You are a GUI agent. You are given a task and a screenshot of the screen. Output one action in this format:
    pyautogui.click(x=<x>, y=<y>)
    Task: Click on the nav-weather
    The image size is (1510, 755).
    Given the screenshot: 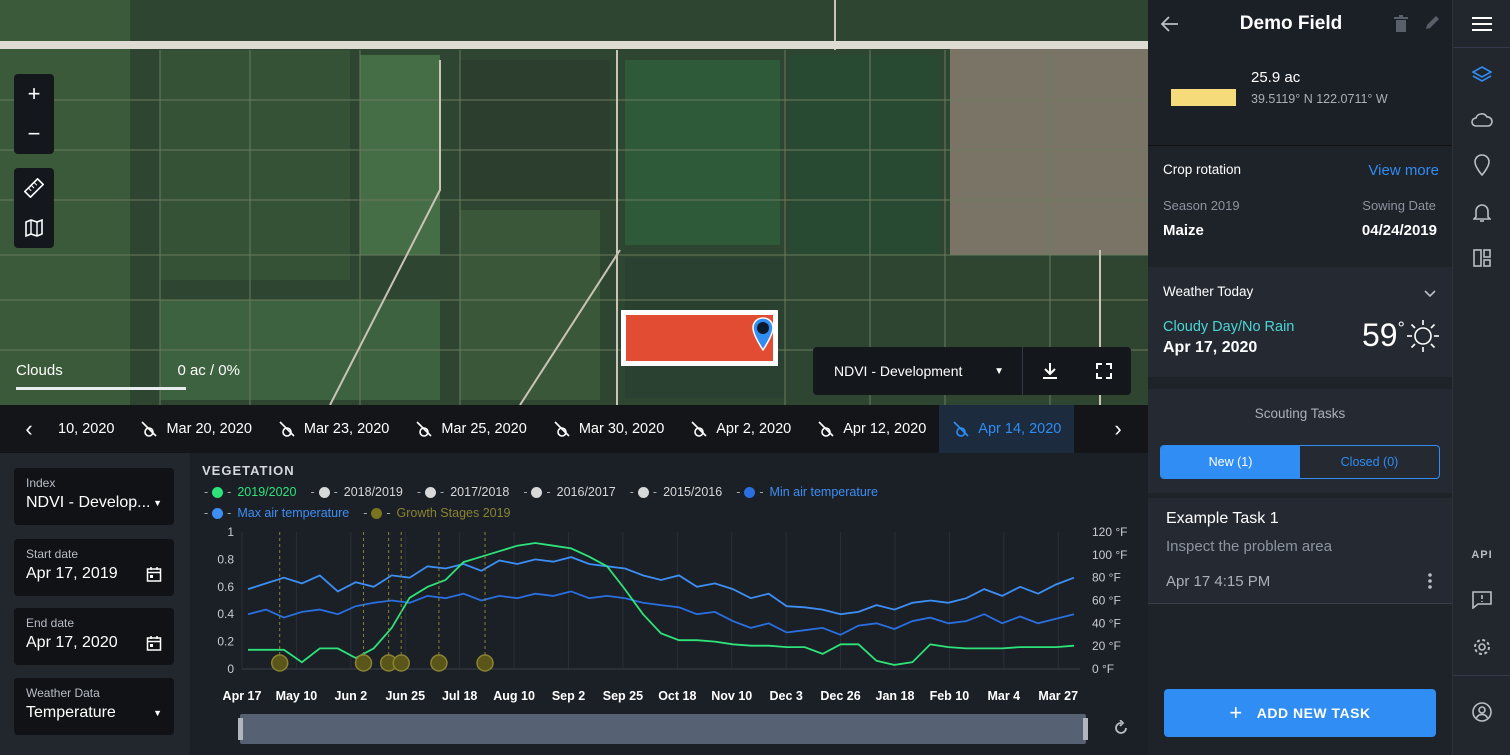 What is the action you would take?
    pyautogui.click(x=1481, y=120)
    